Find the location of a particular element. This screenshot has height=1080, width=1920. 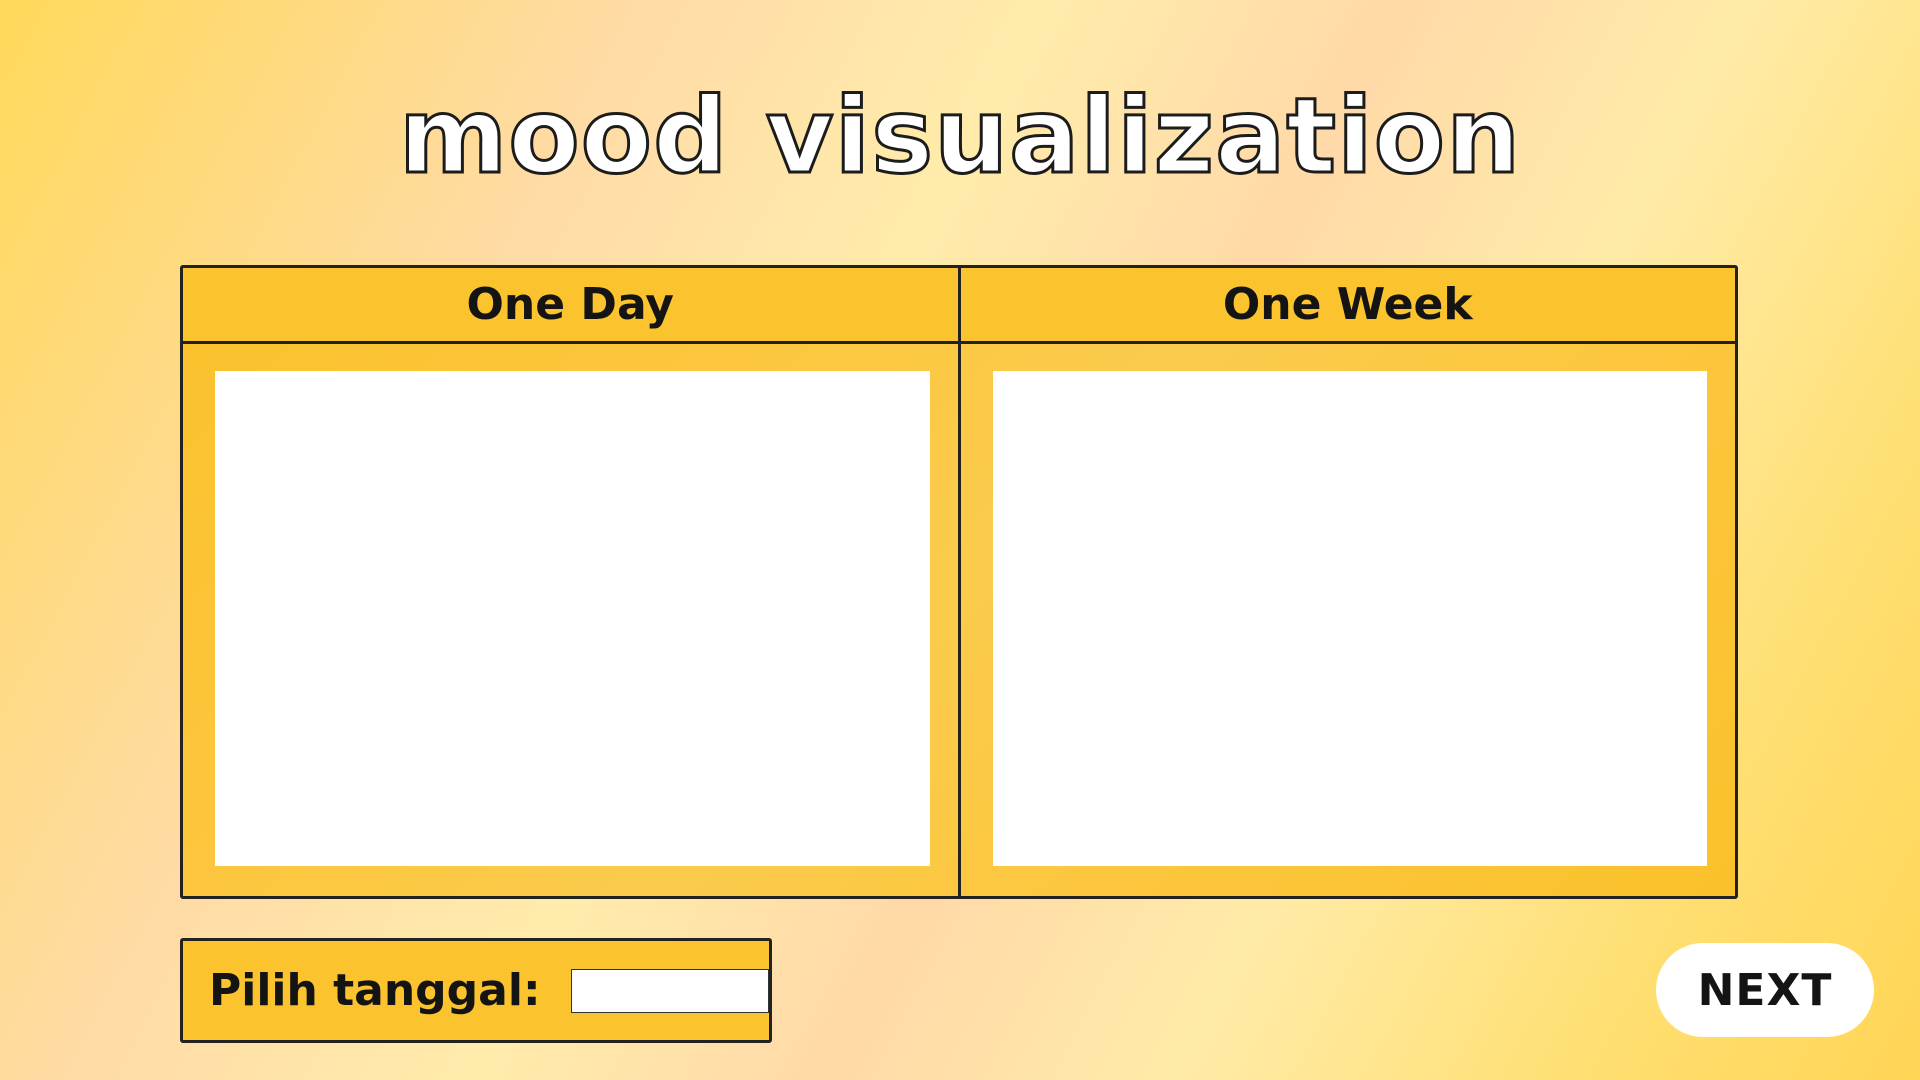

date-input is located at coordinates (669, 990).